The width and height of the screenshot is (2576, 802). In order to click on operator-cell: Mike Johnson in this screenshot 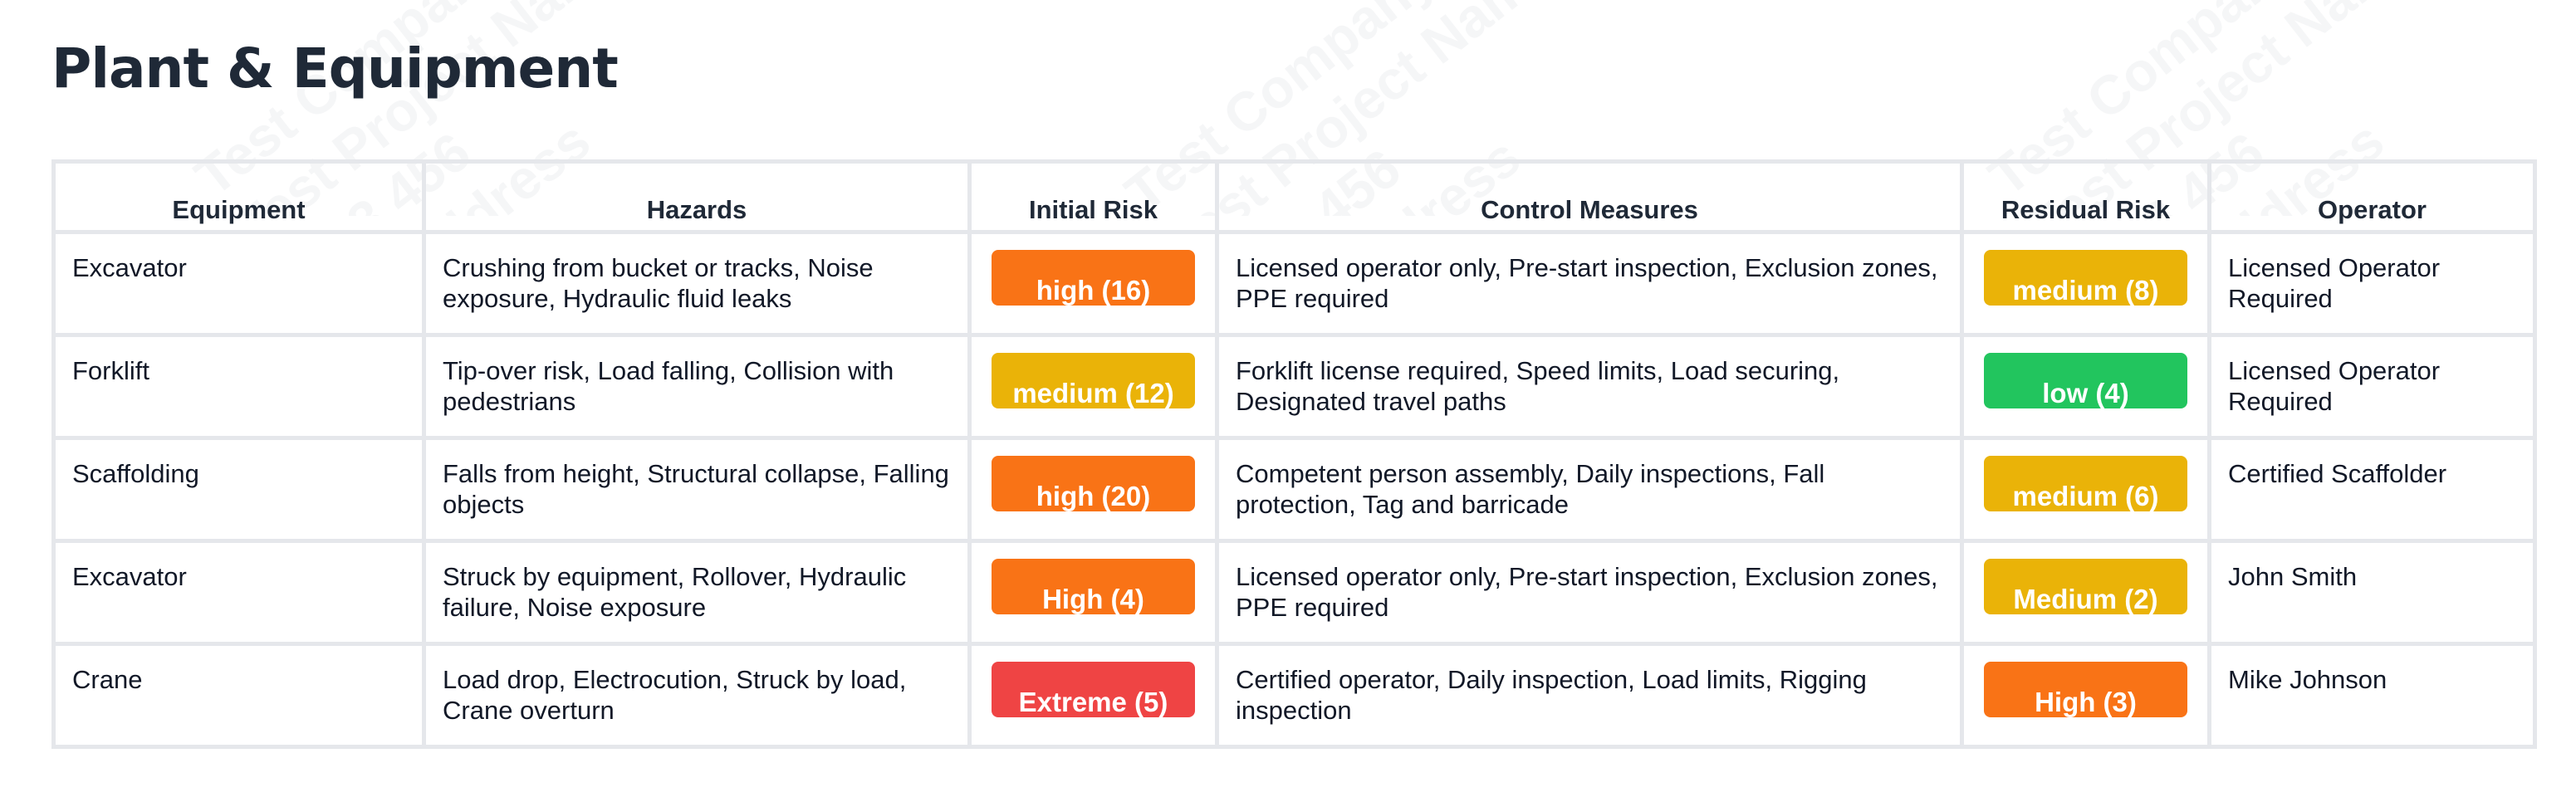, I will do `click(2372, 695)`.